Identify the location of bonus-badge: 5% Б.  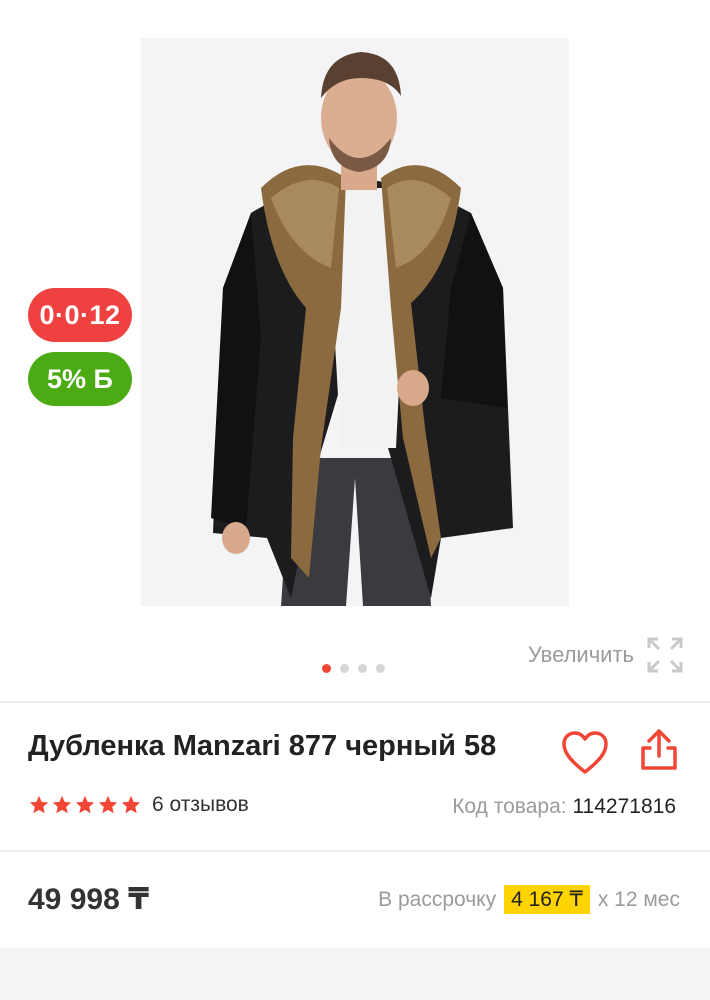
(80, 379).